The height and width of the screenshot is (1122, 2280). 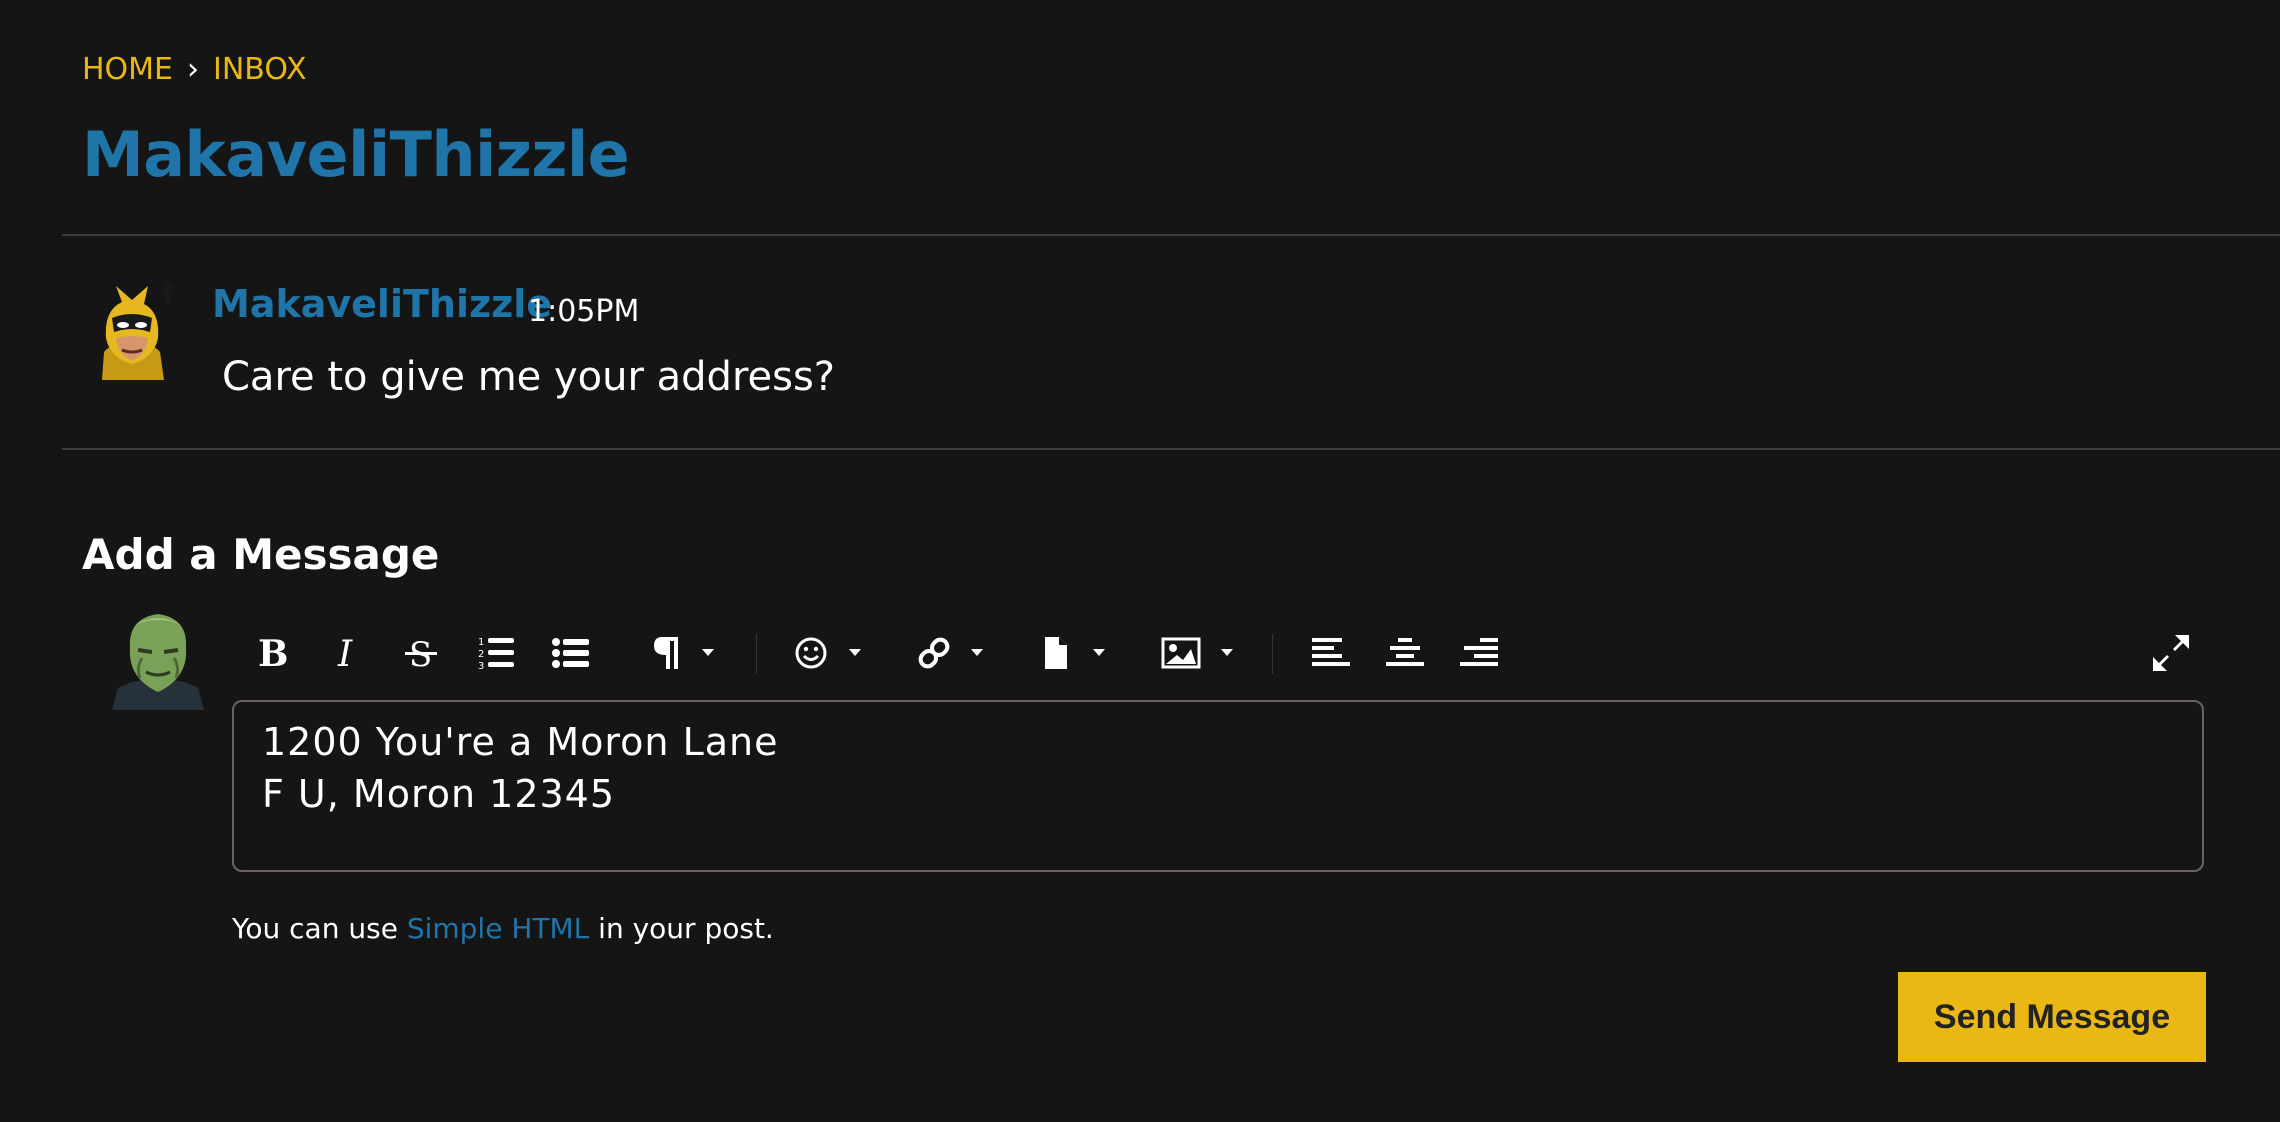 What do you see at coordinates (481, 654) in the screenshot?
I see `svg-text: 2` at bounding box center [481, 654].